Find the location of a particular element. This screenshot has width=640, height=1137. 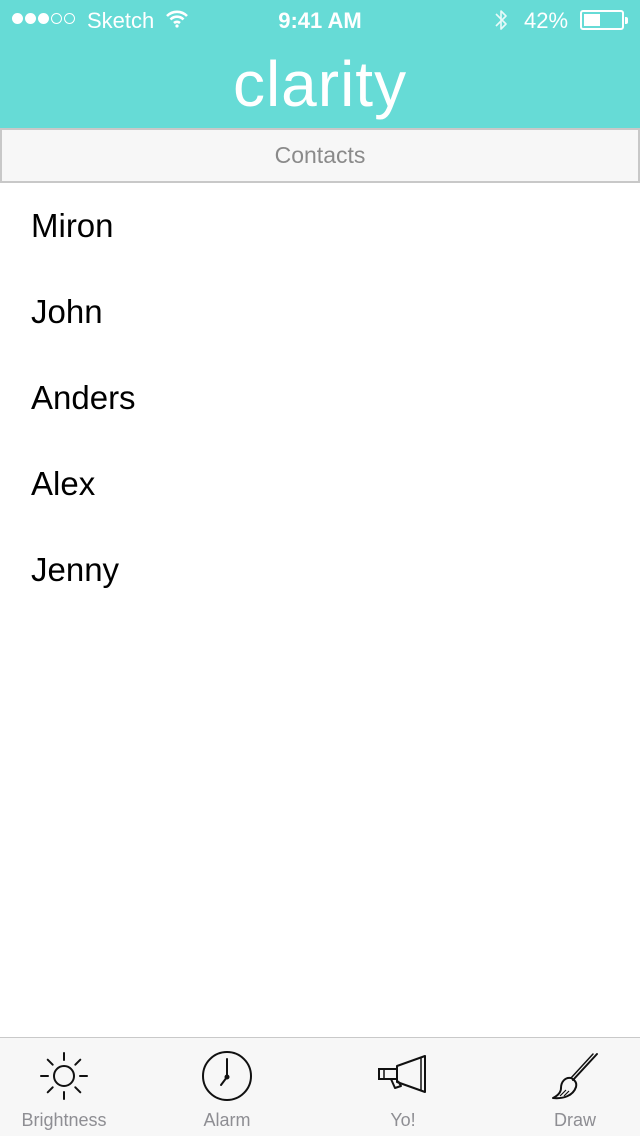

tab-draw: Draw is located at coordinates (575, 1087).